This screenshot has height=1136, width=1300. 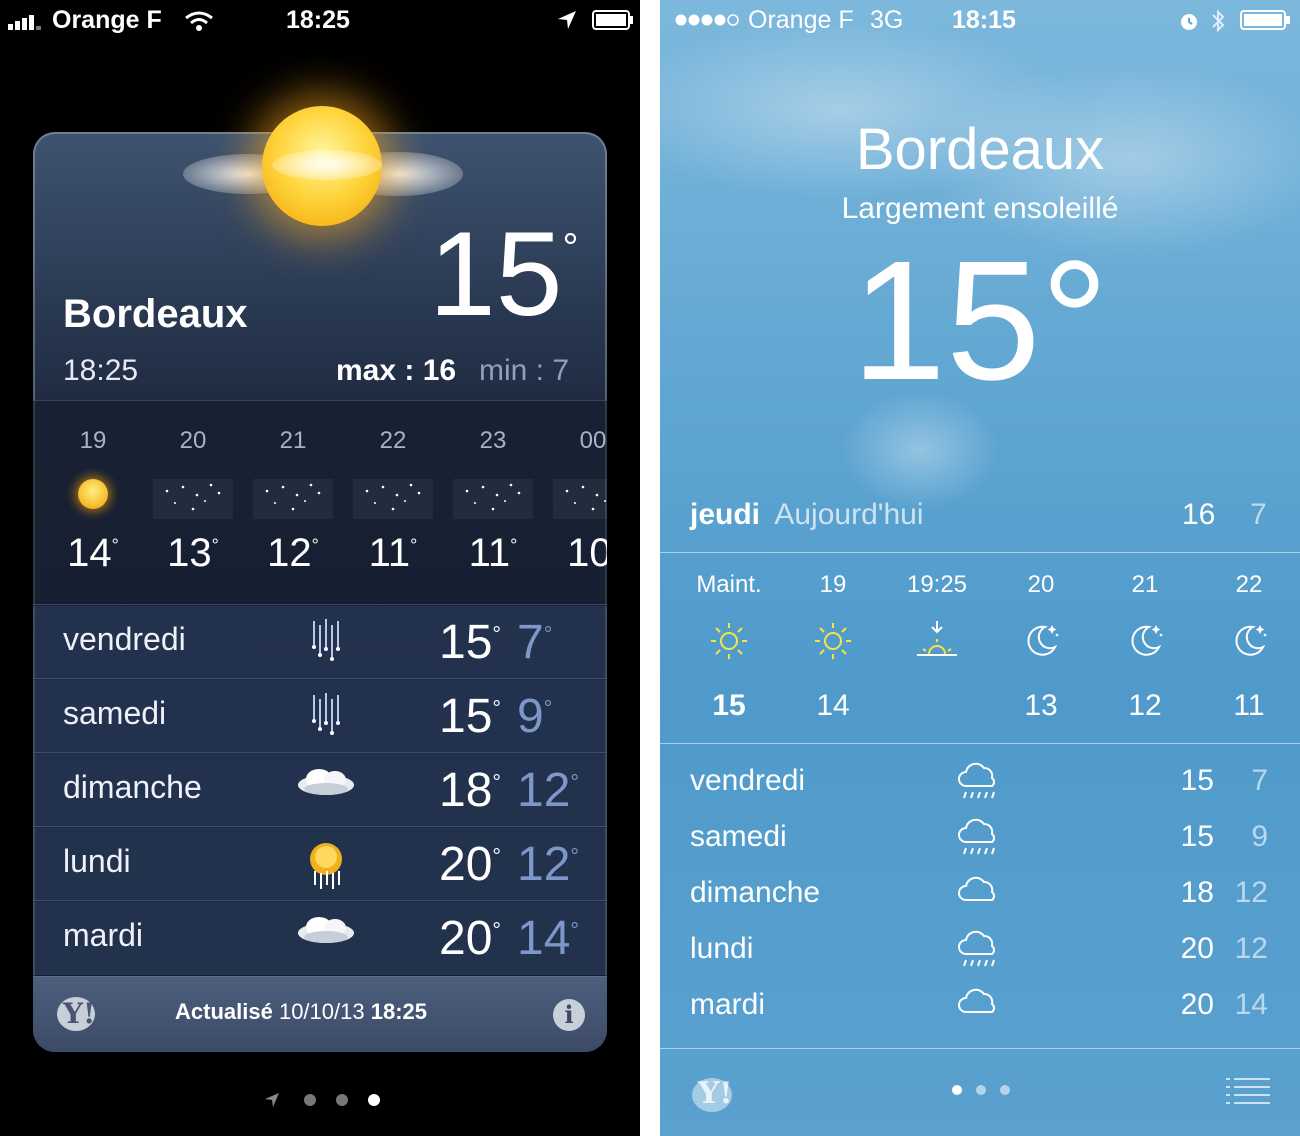 What do you see at coordinates (569, 1015) in the screenshot?
I see `info-button: i` at bounding box center [569, 1015].